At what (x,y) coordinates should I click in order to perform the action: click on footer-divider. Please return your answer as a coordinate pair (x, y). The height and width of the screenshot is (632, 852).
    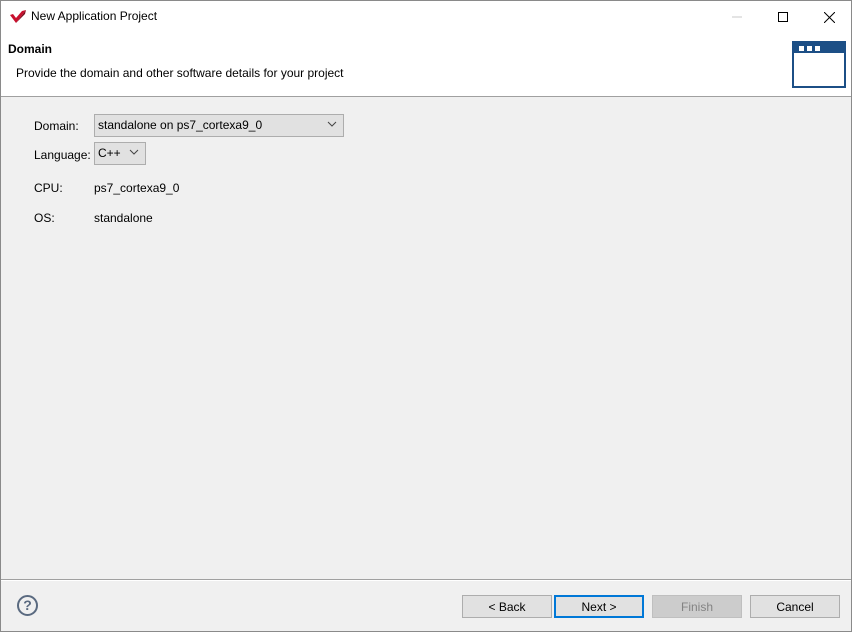
    Looking at the image, I should click on (426, 580).